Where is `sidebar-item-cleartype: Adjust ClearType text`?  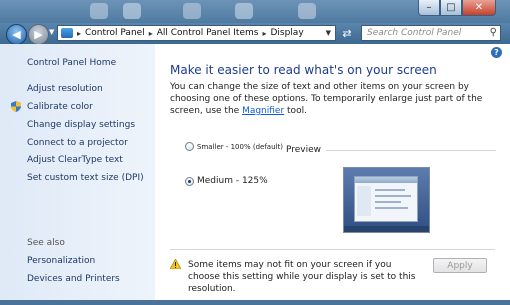 sidebar-item-cleartype: Adjust ClearType text is located at coordinates (75, 160).